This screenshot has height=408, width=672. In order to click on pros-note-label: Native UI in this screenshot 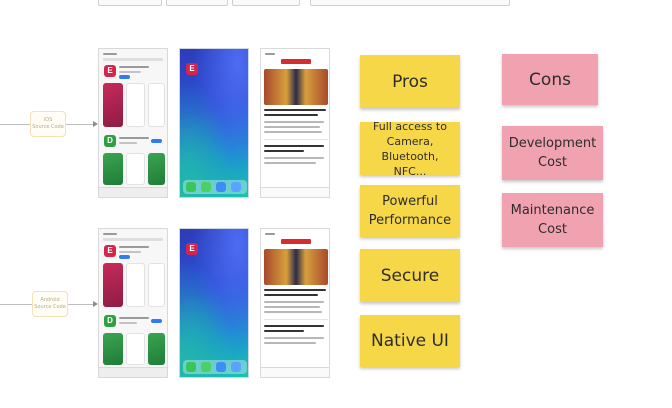, I will do `click(410, 341)`.